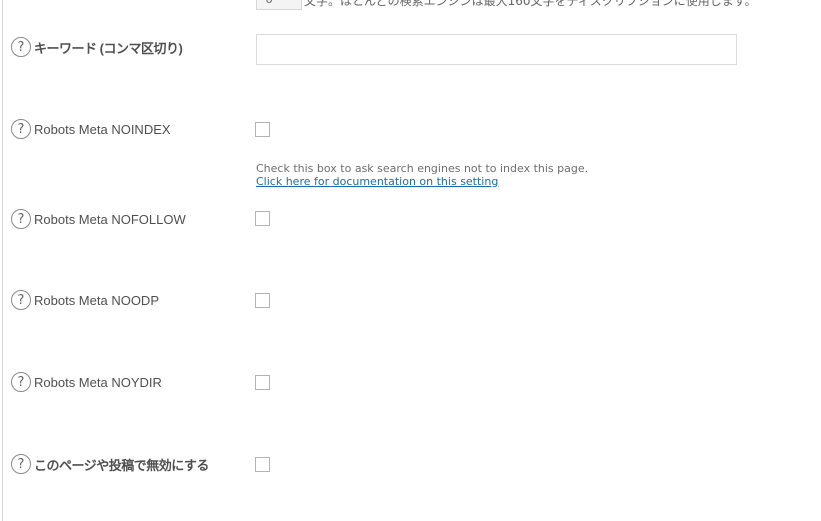  I want to click on disable-checkbox, so click(262, 464).